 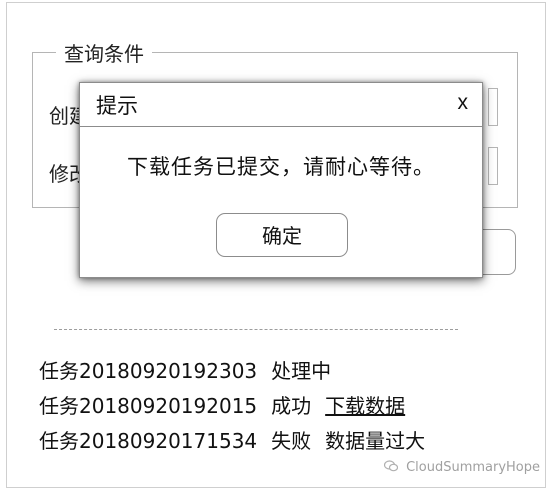 I want to click on task-name: 任务20180920192303, so click(x=148, y=371).